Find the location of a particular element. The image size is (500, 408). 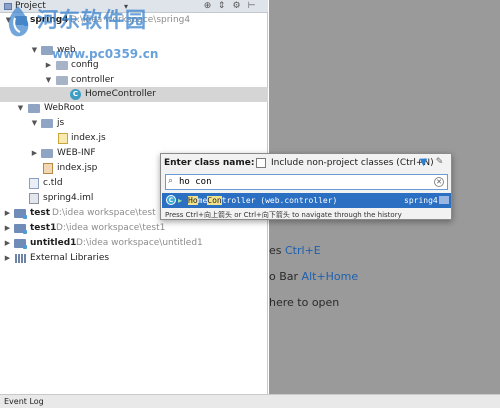

tree-item-external-libraries: ▶ External Libraries is located at coordinates (134, 258).